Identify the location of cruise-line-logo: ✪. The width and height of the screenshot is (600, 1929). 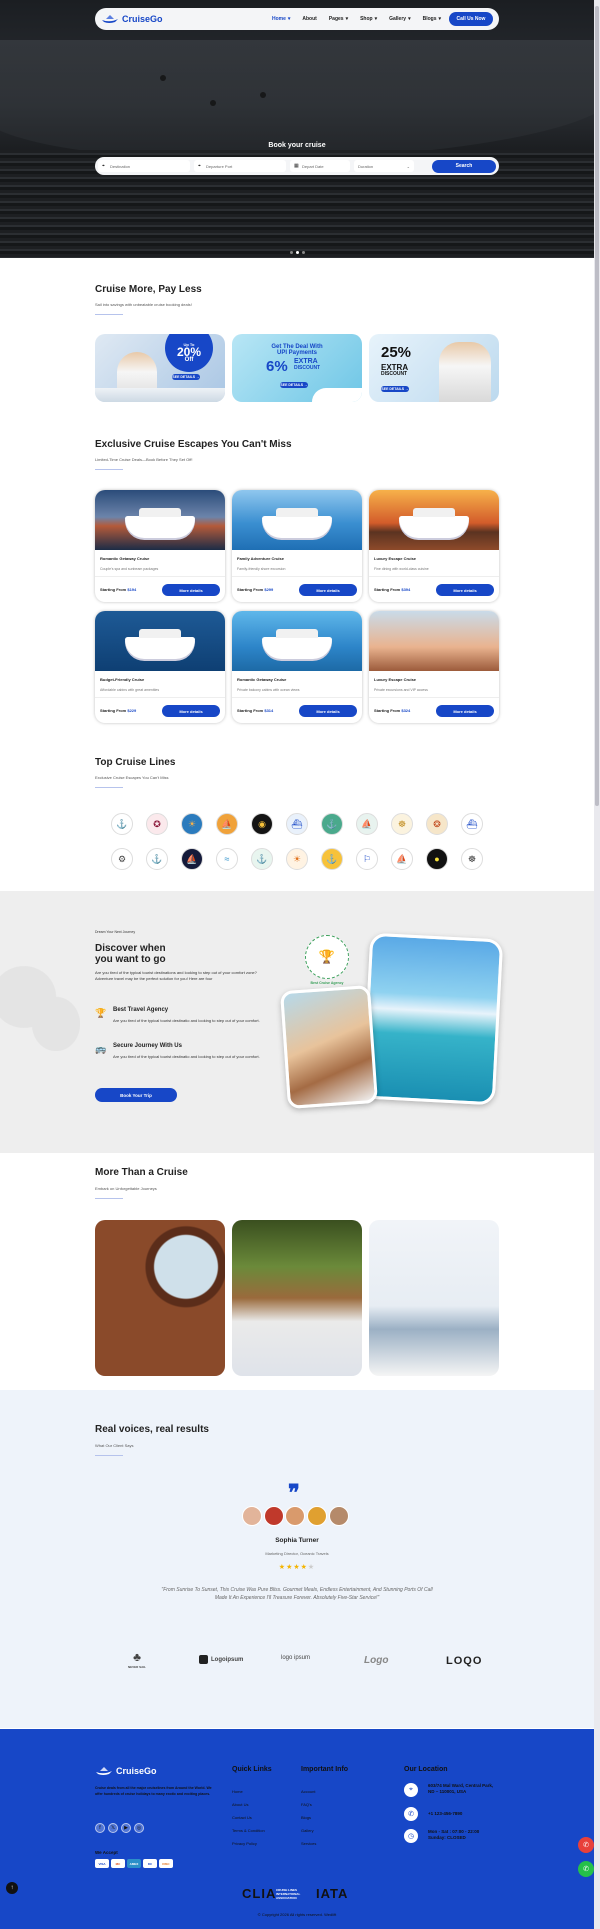
(157, 824).